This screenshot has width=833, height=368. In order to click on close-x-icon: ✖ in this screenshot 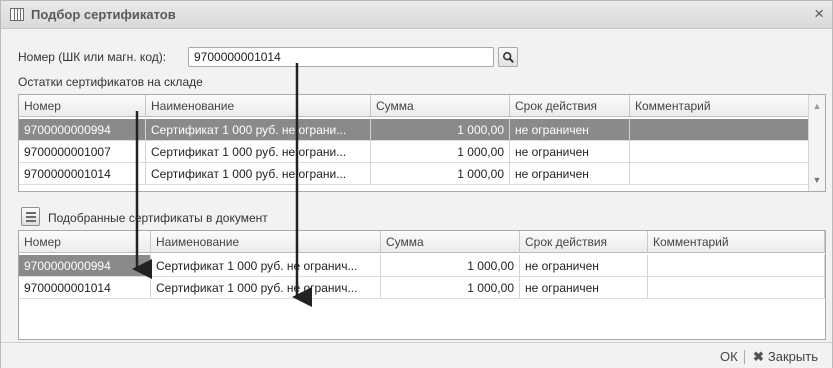, I will do `click(758, 356)`.